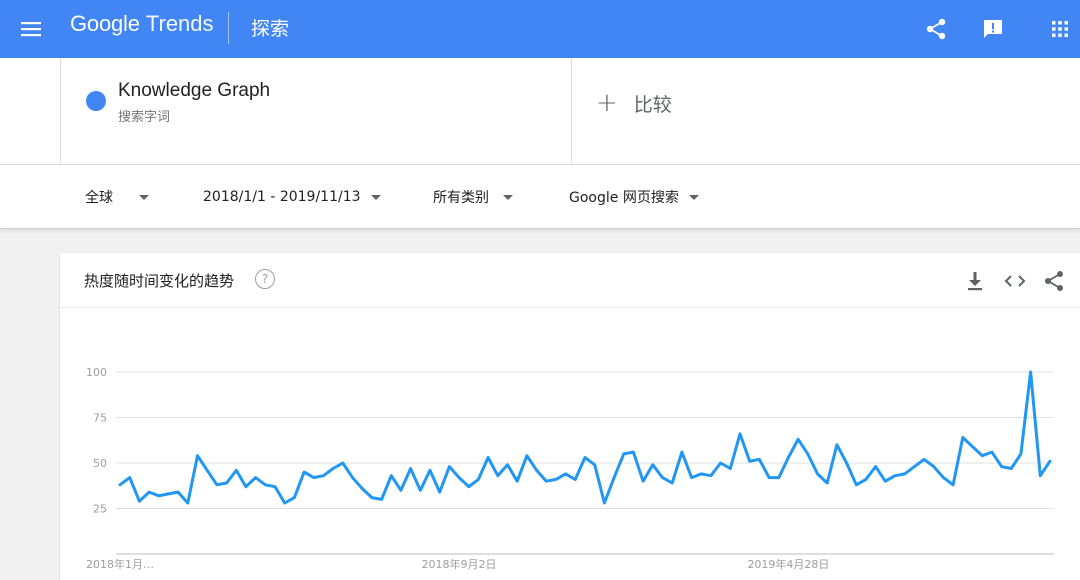 This screenshot has width=1080, height=580. I want to click on category-value: 所有类别, so click(461, 198).